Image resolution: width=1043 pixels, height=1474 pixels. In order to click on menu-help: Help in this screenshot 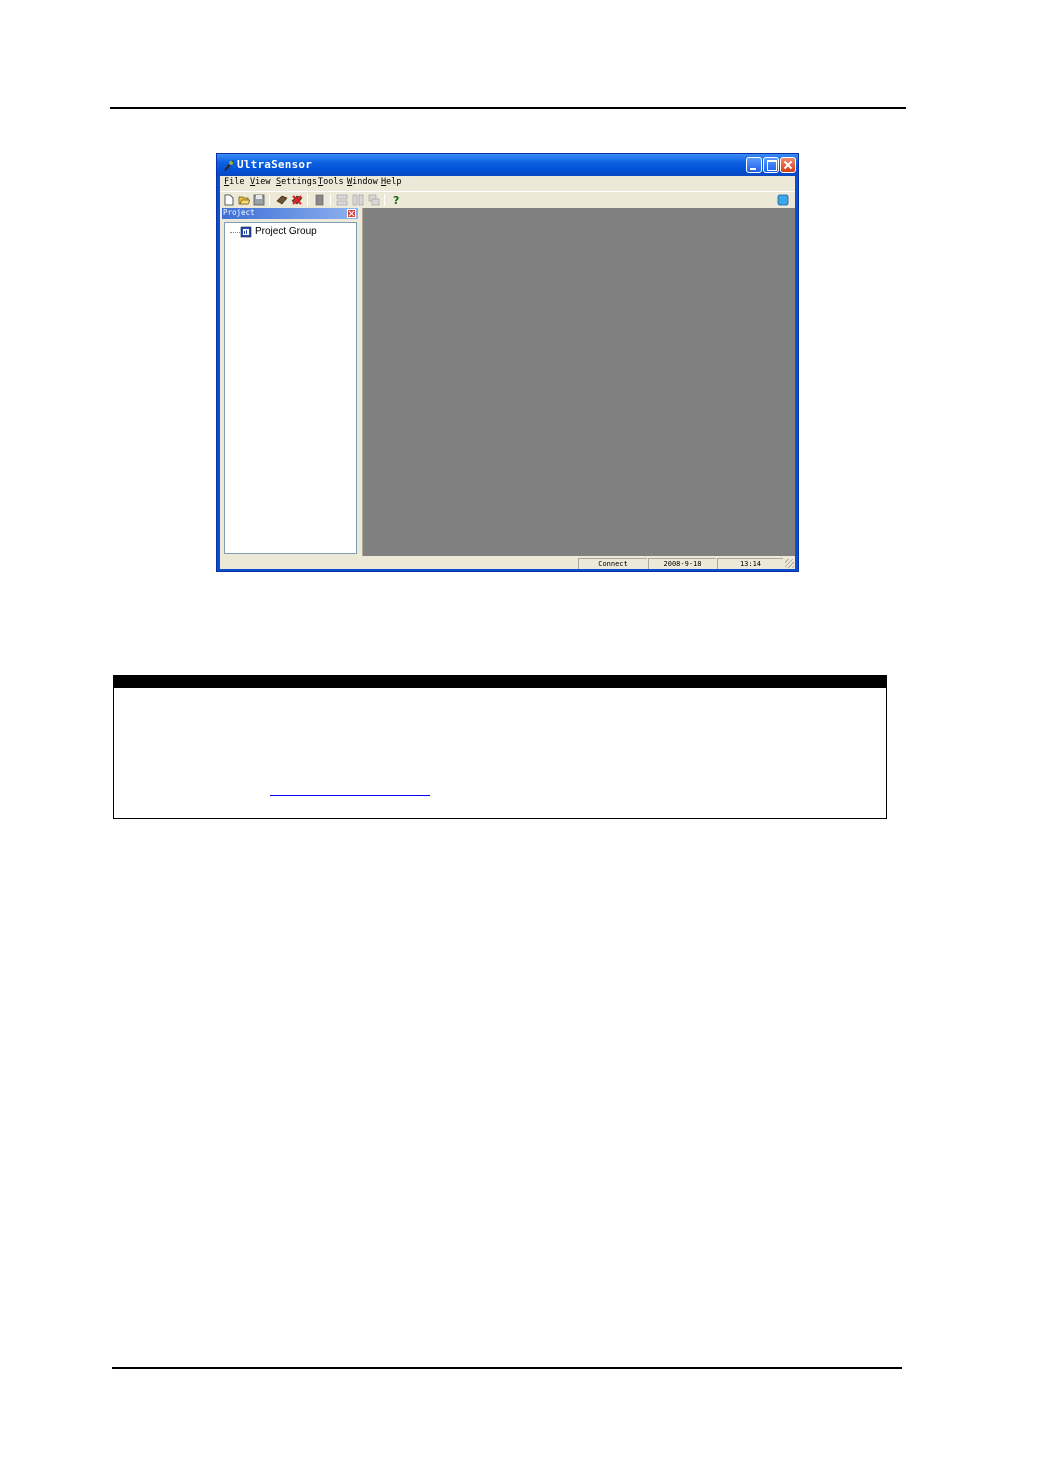, I will do `click(391, 182)`.